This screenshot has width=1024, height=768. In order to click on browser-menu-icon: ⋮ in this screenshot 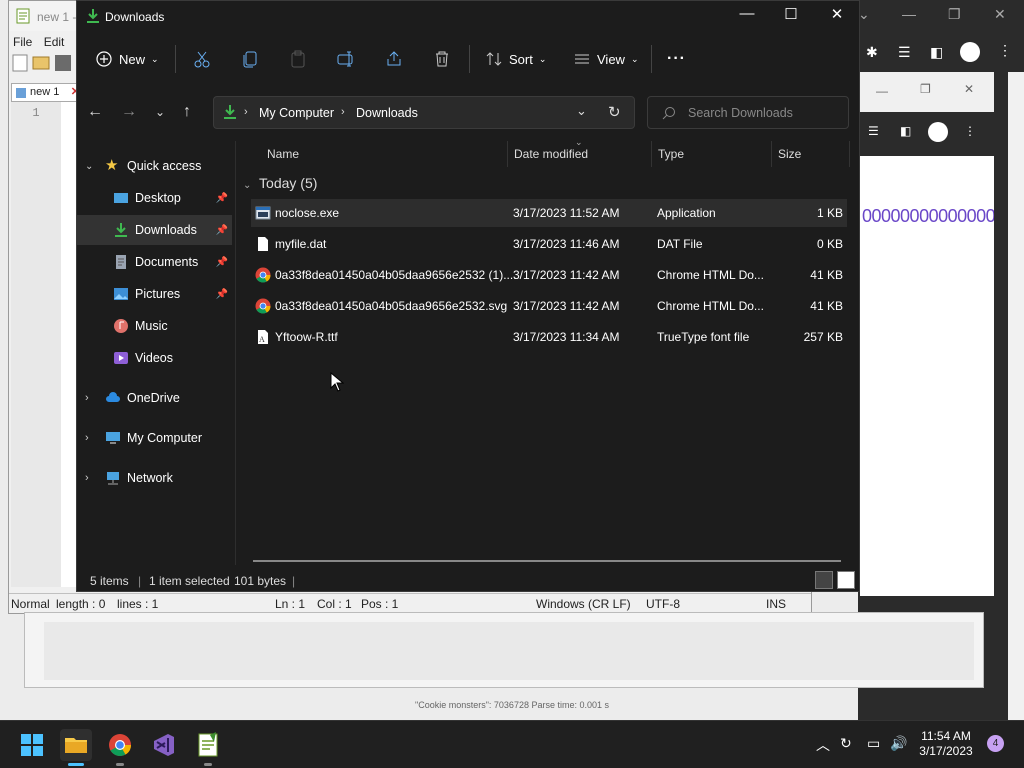, I will do `click(1005, 50)`.